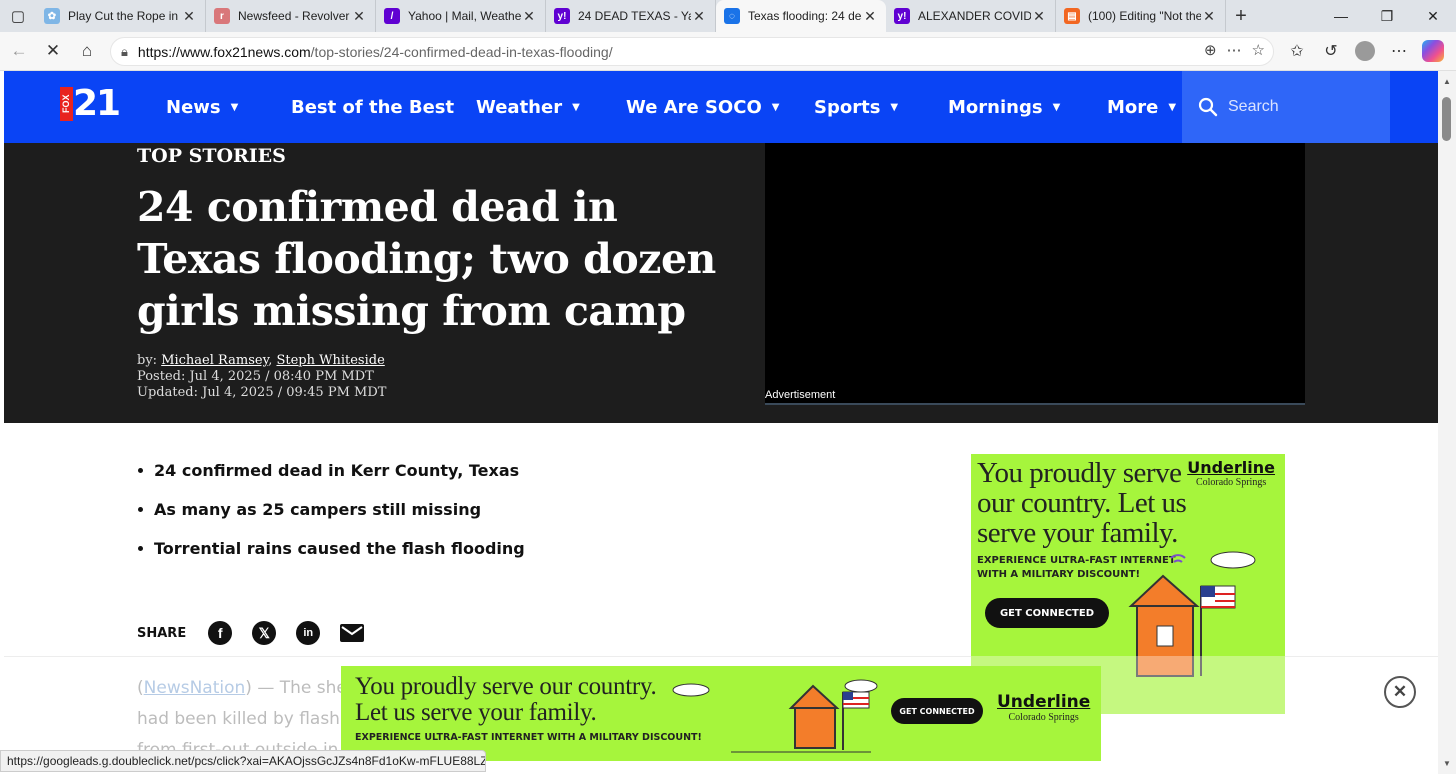 This screenshot has height=774, width=1456. I want to click on nav-weather: Weather ▼, so click(528, 107).